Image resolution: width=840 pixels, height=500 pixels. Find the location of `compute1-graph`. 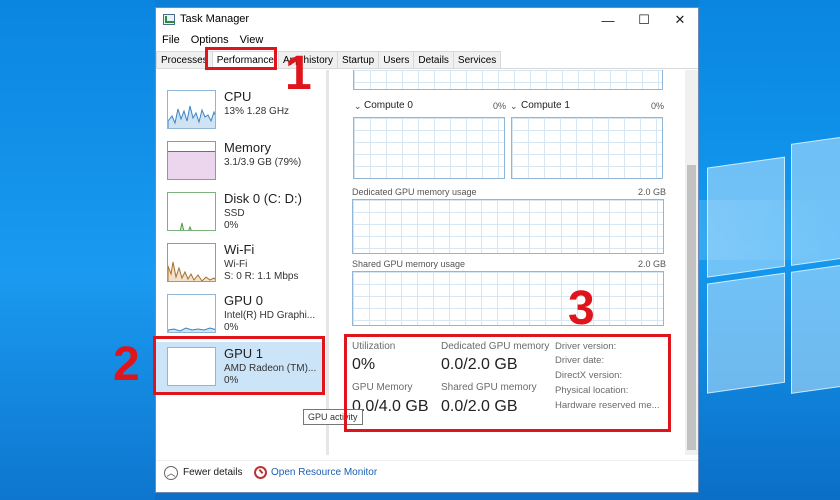

compute1-graph is located at coordinates (587, 148).